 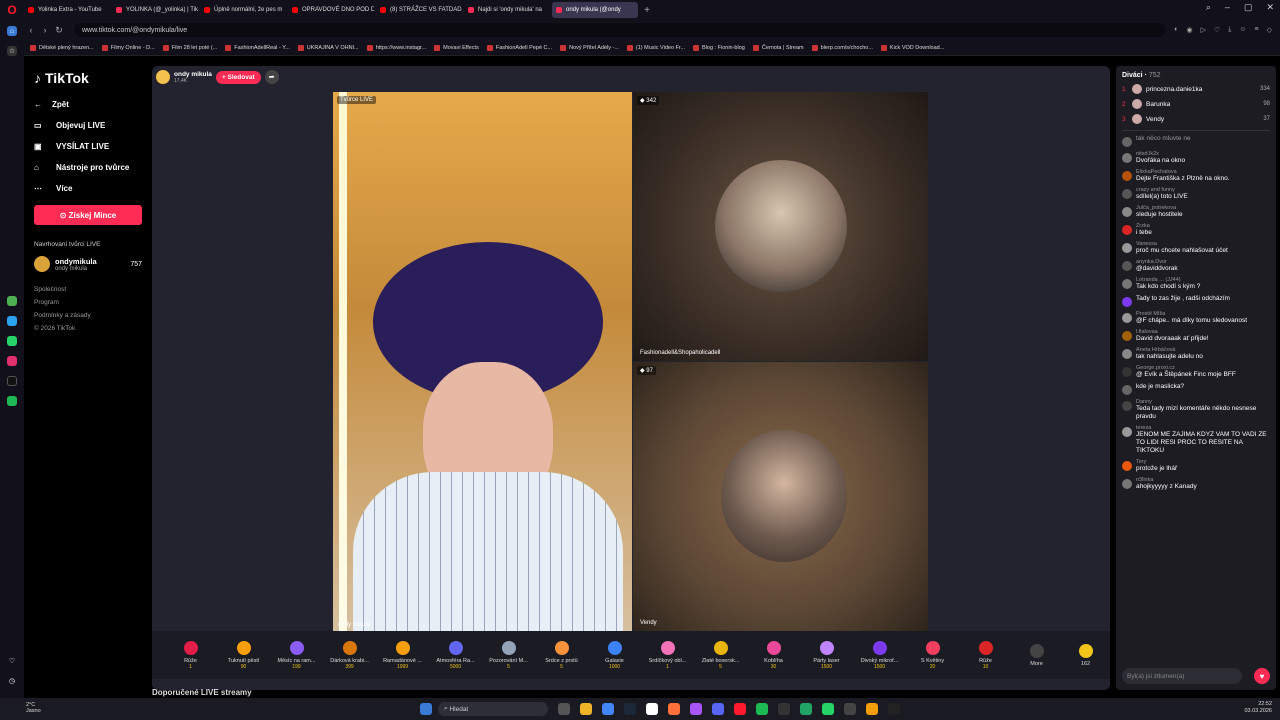 What do you see at coordinates (586, 709) in the screenshot?
I see `file-explorer-icon` at bounding box center [586, 709].